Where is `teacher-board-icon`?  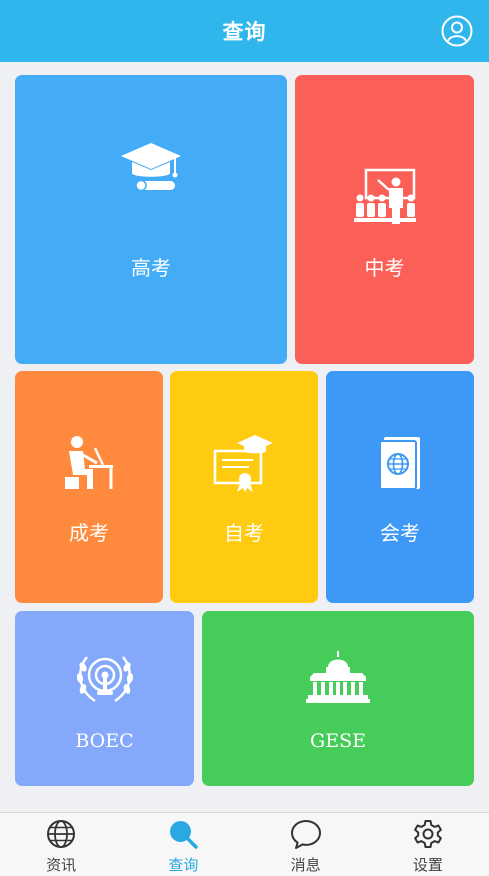
teacher-board-icon is located at coordinates (384, 197).